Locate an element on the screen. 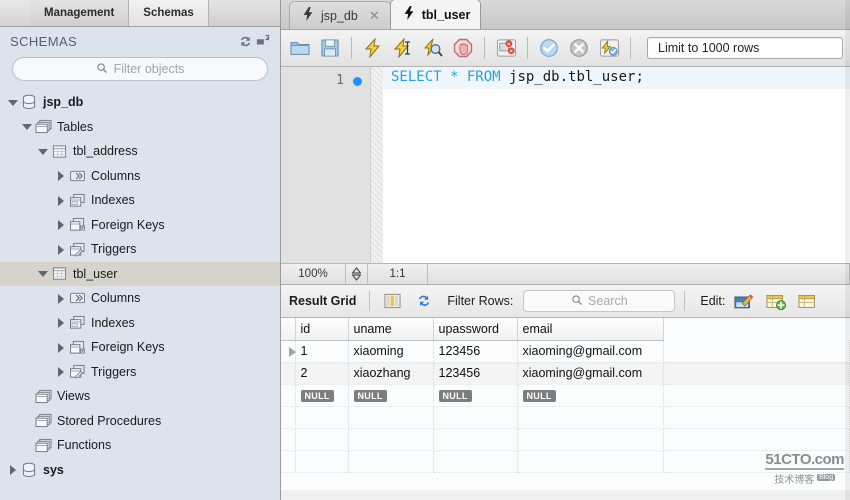 This screenshot has height=500, width=850. filter-objects-input: Filter objects is located at coordinates (140, 69).